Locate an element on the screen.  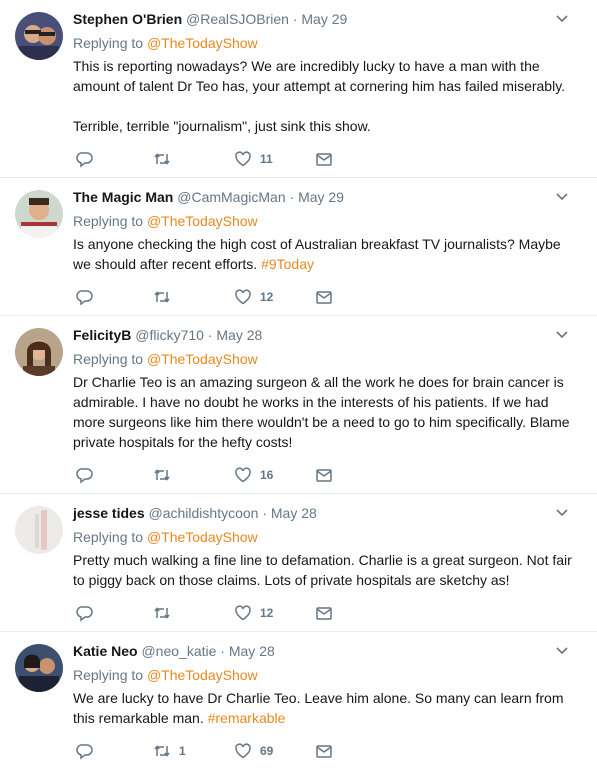
hashtag-link: #9Today is located at coordinates (287, 264).